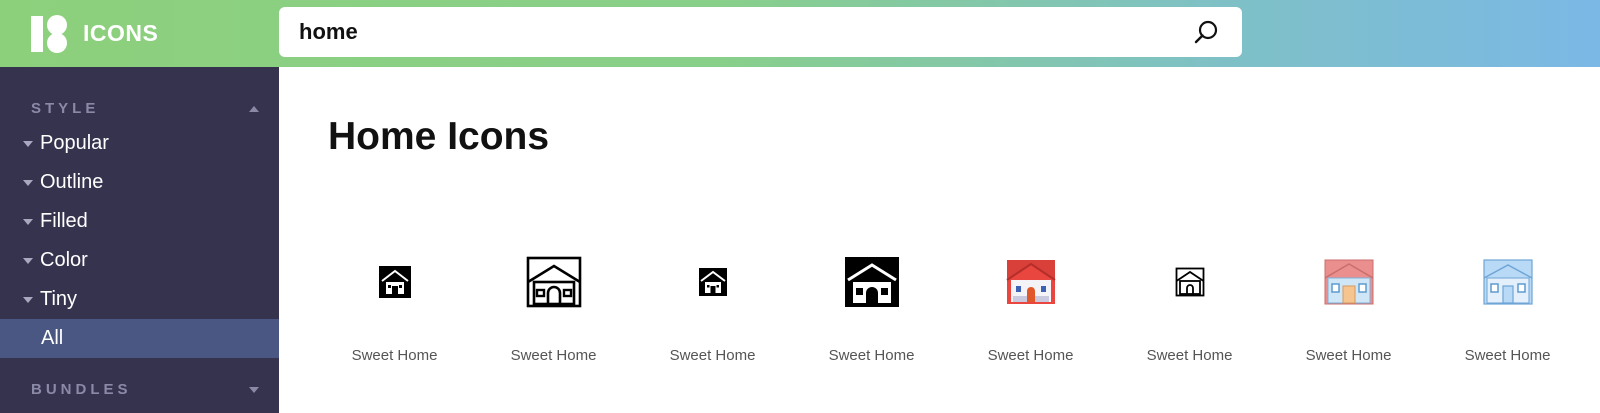  Describe the element at coordinates (139, 338) in the screenshot. I see `sidebar-item-all: All` at that location.